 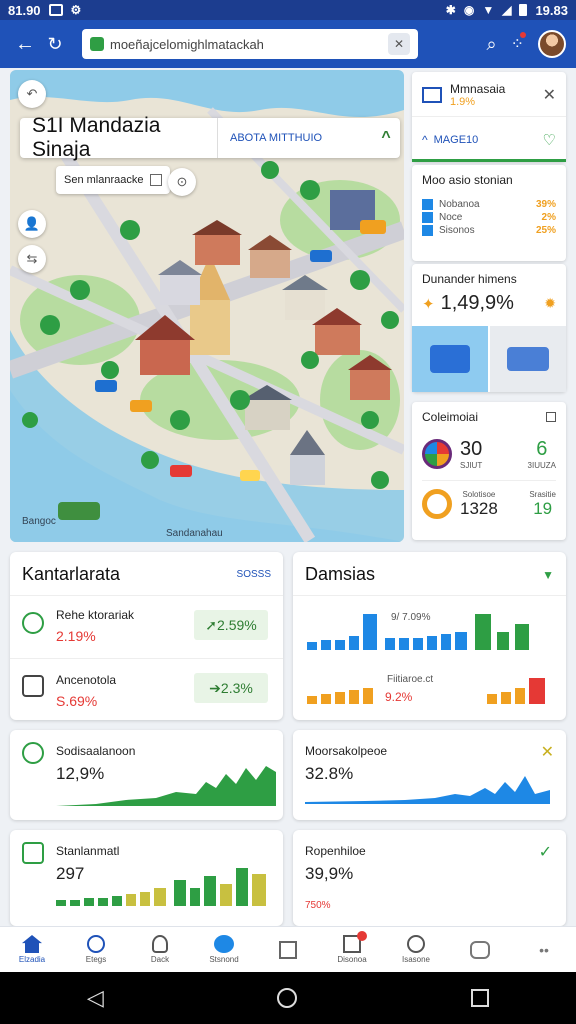 What do you see at coordinates (542, 449) in the screenshot?
I see `stat-a2-value: 6` at bounding box center [542, 449].